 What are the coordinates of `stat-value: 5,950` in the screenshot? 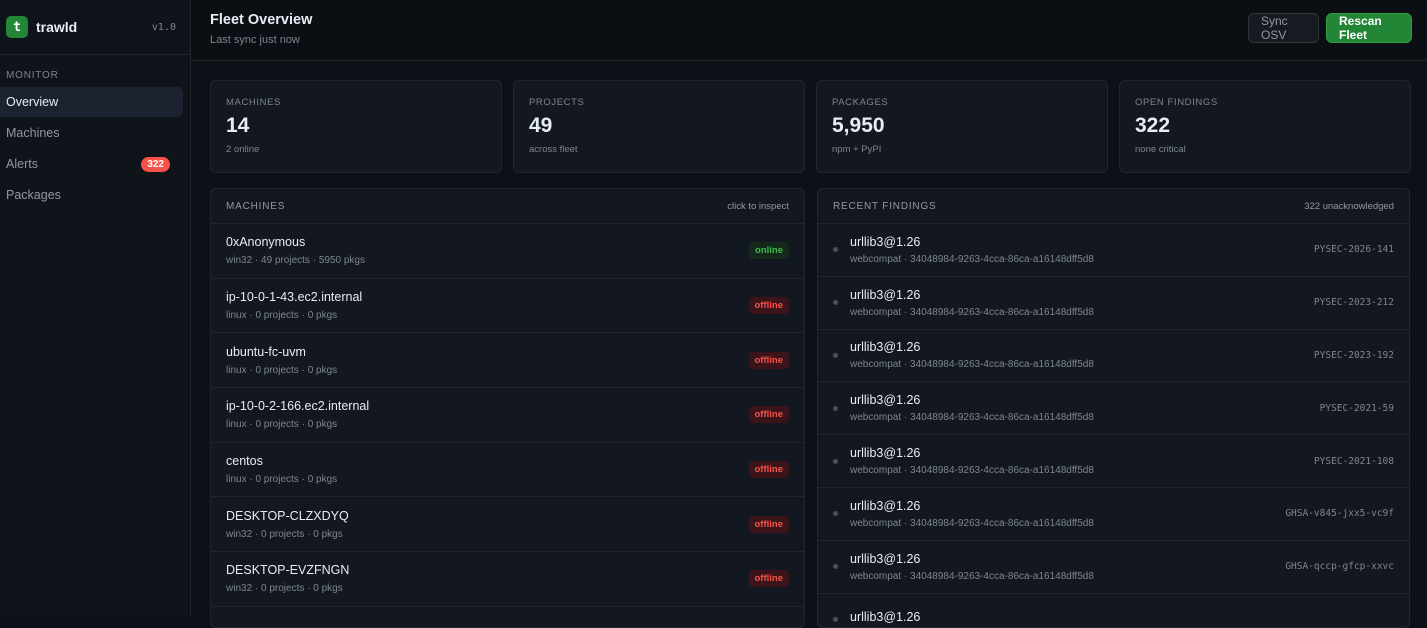 It's located at (858, 125).